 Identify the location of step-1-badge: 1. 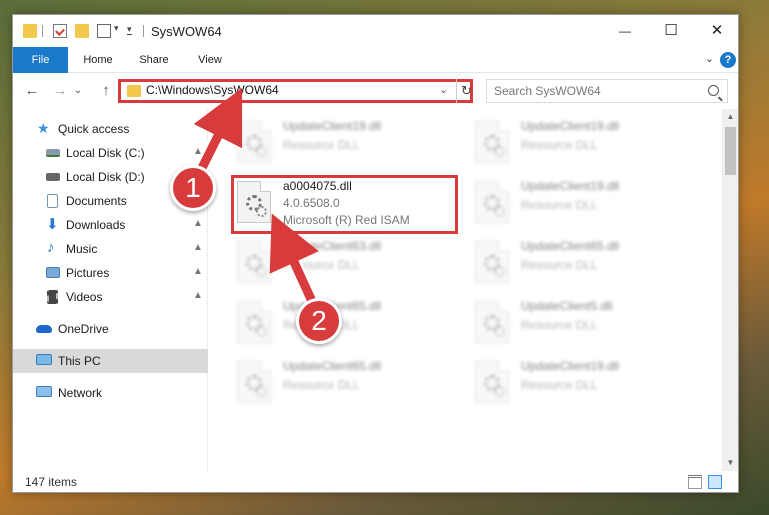
(193, 188).